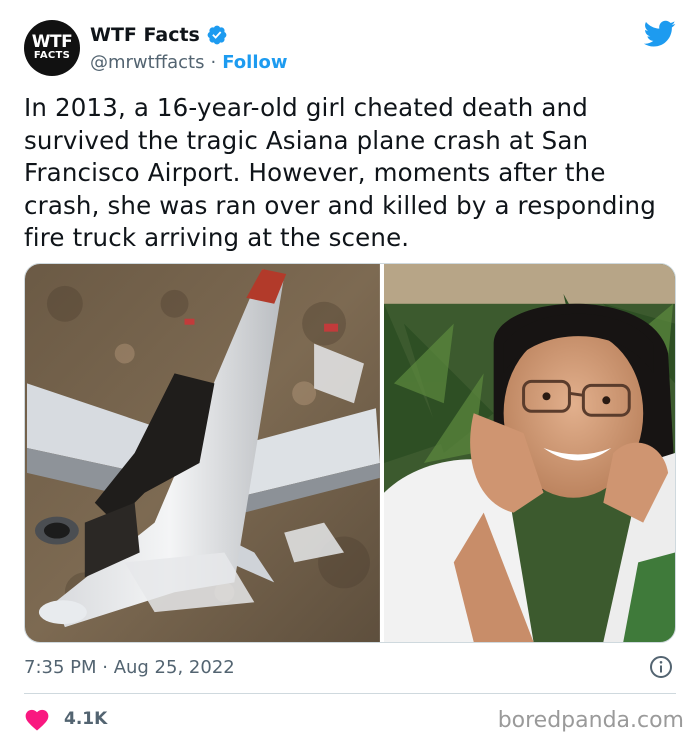  I want to click on avatar: WTF FACTS, so click(52, 48).